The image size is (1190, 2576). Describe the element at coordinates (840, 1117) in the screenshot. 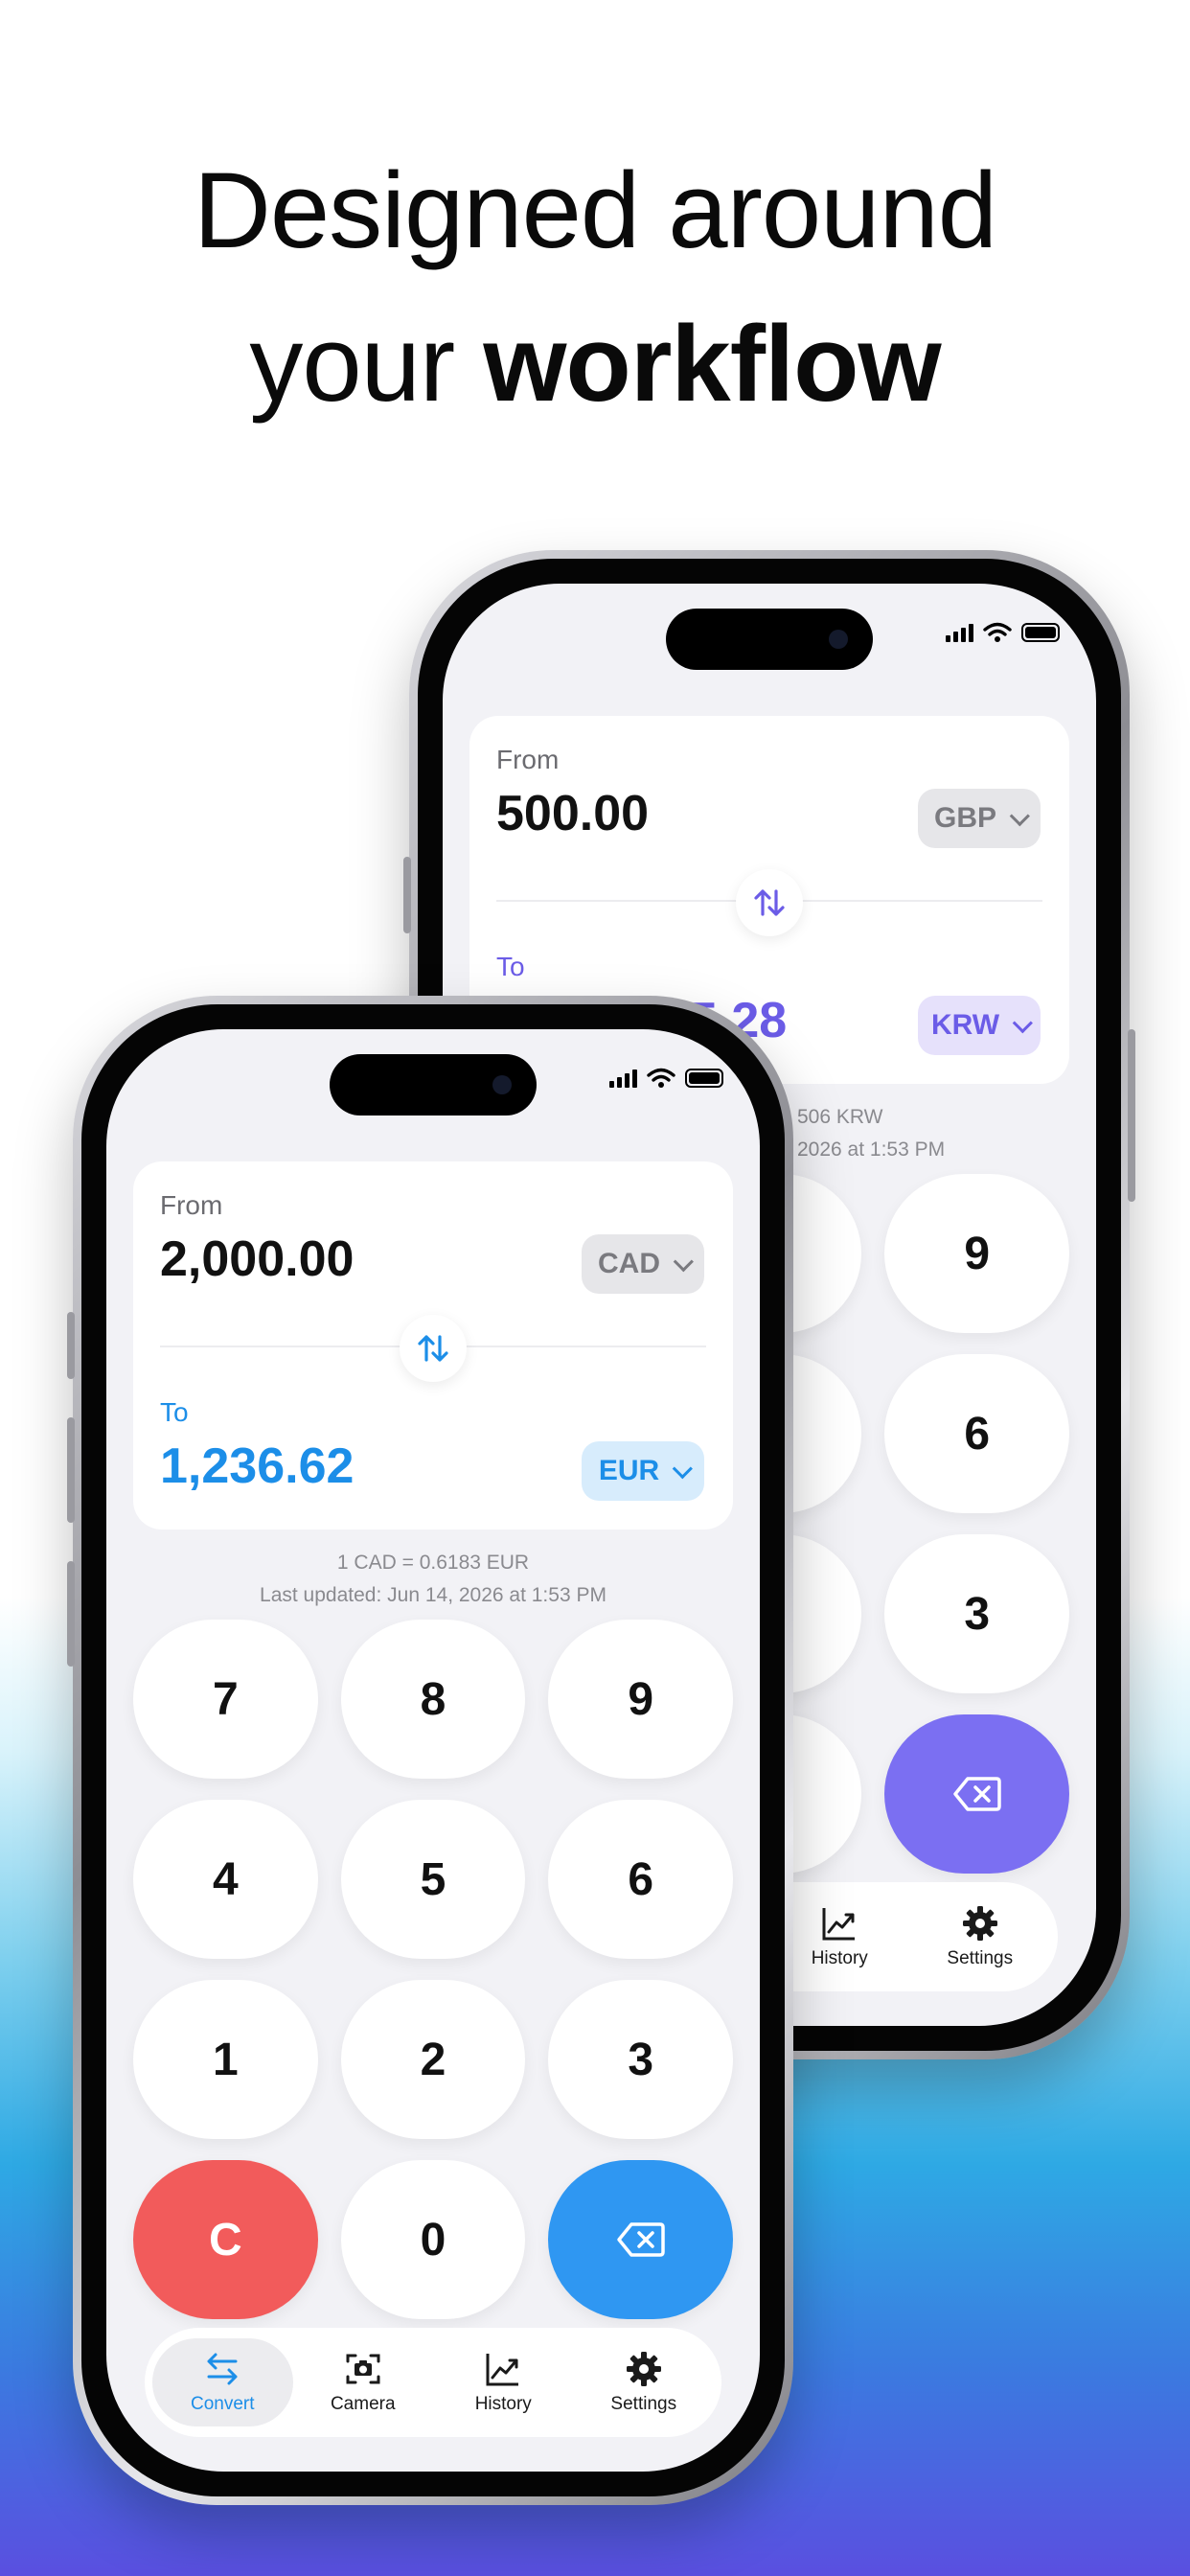

I see `rate-line: 506 KRW` at that location.